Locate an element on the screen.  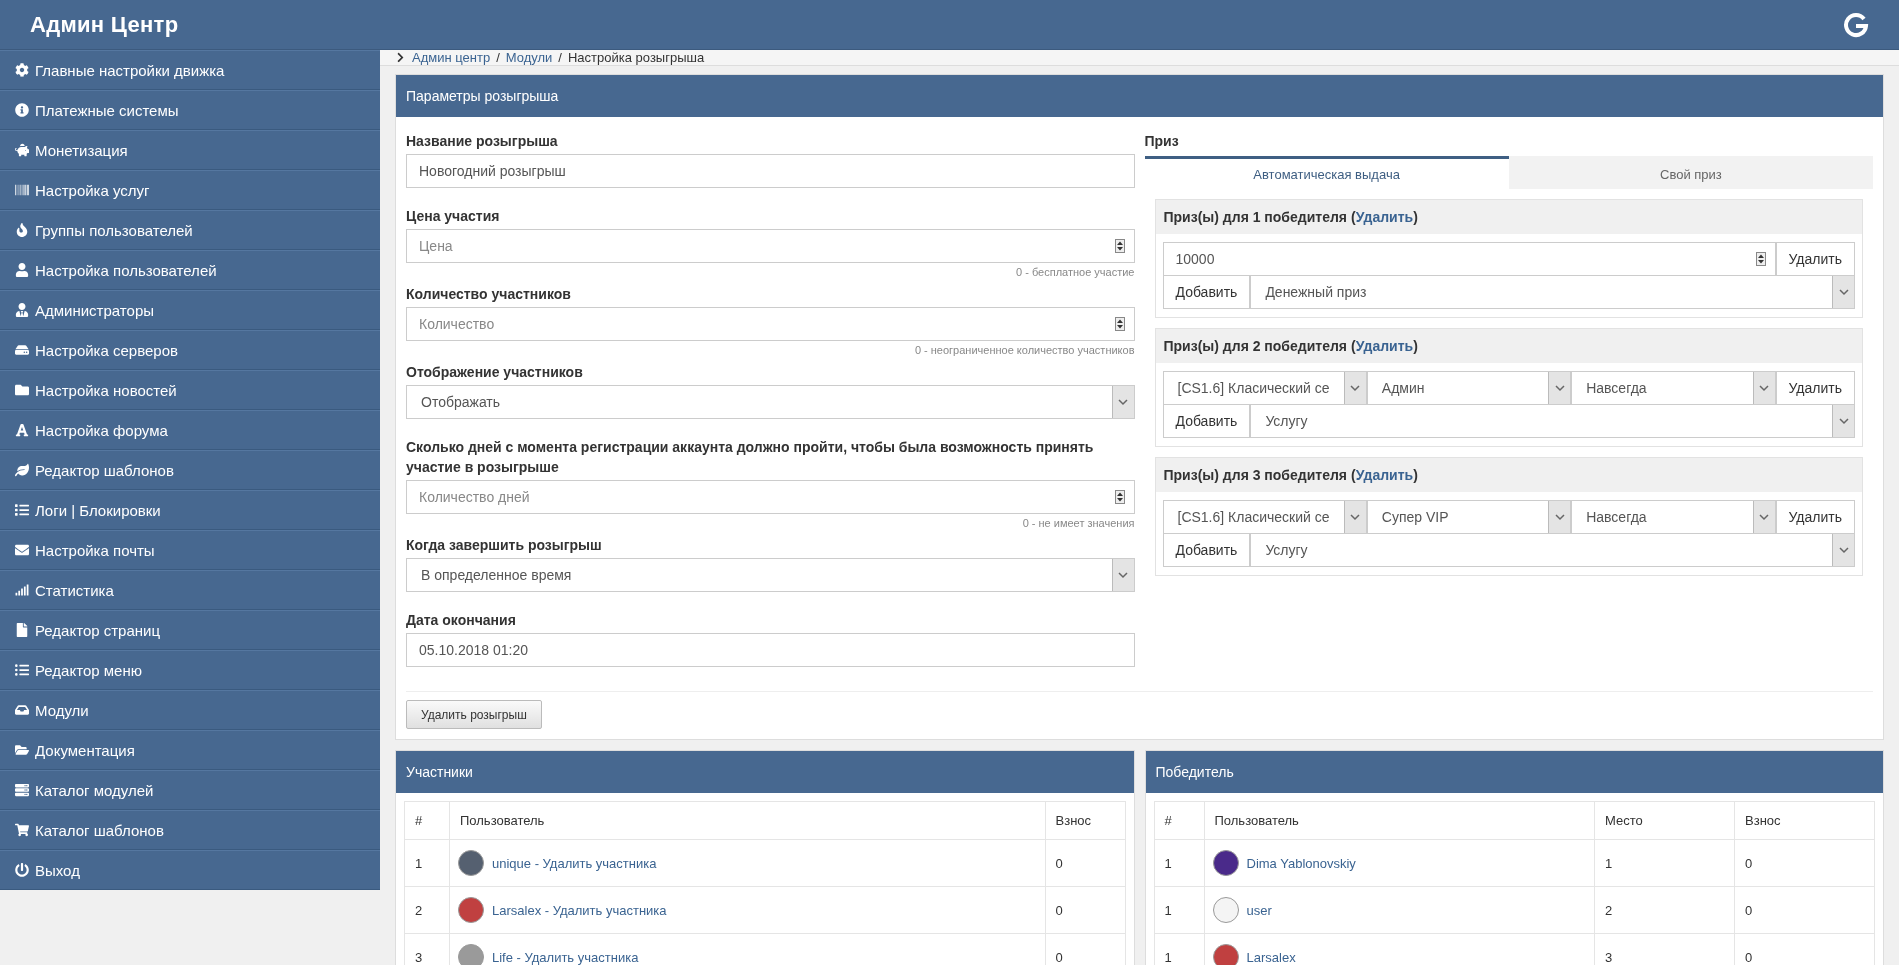
user-link: Larsalex is located at coordinates (1271, 957).